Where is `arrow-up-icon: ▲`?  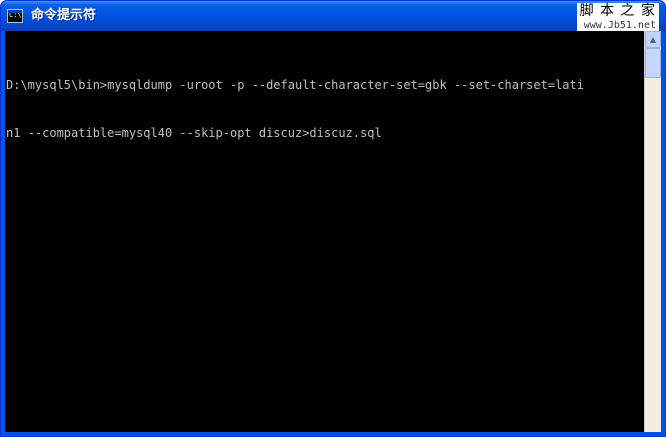 arrow-up-icon: ▲ is located at coordinates (653, 39).